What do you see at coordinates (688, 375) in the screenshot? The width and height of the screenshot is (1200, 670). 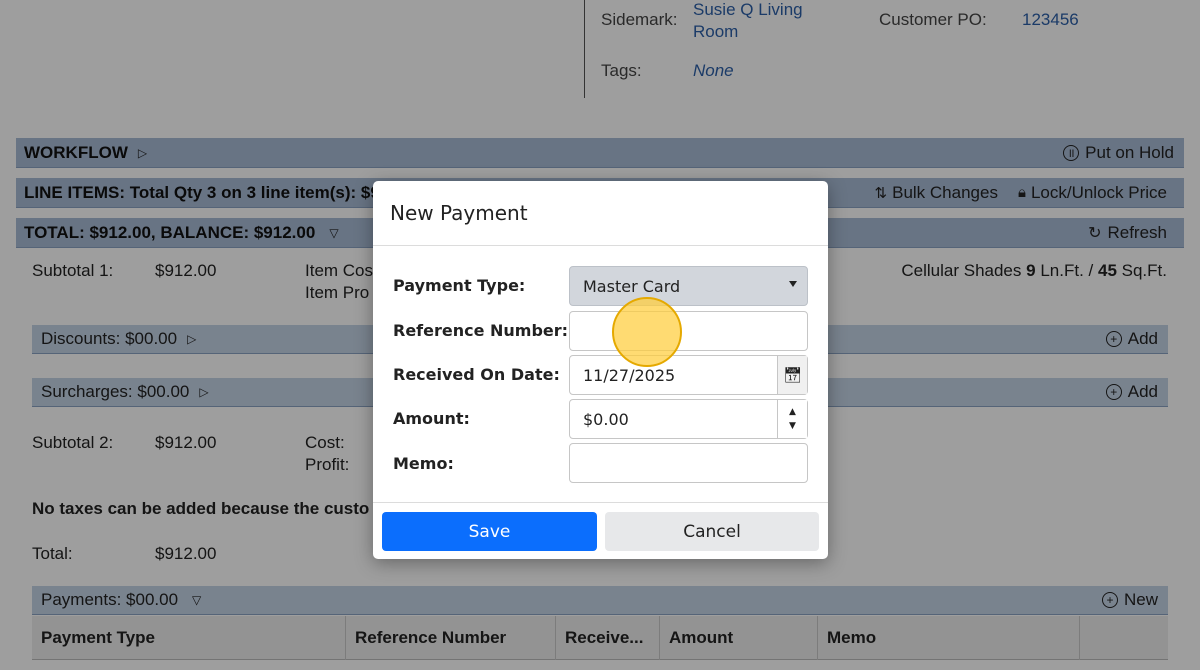 I see `received-on-date-input: 11/27/2025 📅︎` at bounding box center [688, 375].